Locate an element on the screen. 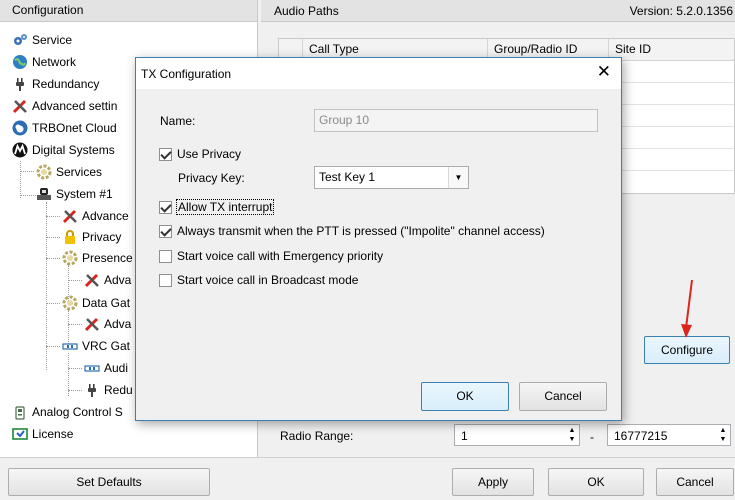  checkbox-label: Allow TX interrupt is located at coordinates (225, 207).